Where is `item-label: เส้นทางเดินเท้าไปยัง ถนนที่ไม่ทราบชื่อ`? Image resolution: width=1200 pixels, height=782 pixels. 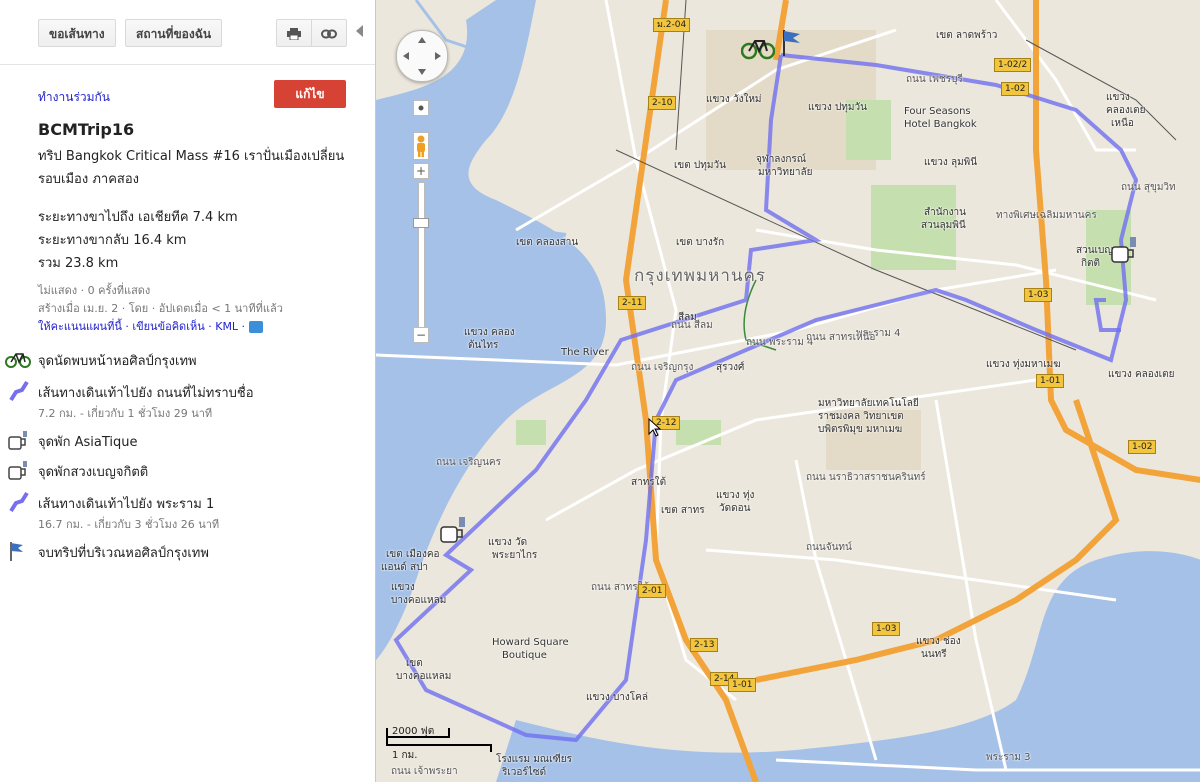
item-label: เส้นทางเดินเท้าไปยัง ถนนที่ไม่ทราบชื่อ is located at coordinates (146, 392).